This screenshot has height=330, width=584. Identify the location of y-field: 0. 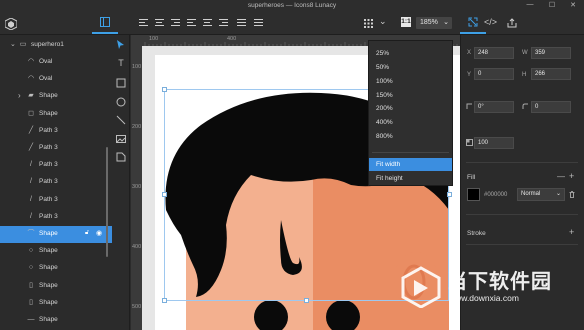
(494, 74).